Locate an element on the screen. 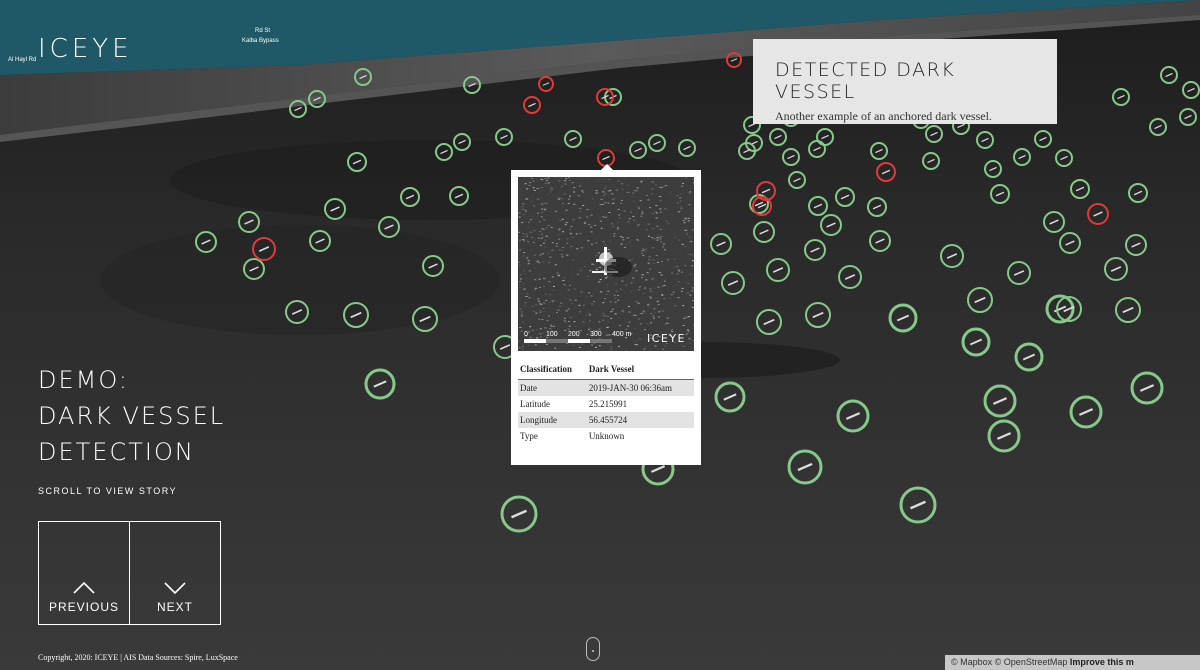  osm-link: © OpenStreetMap is located at coordinates (1031, 662).